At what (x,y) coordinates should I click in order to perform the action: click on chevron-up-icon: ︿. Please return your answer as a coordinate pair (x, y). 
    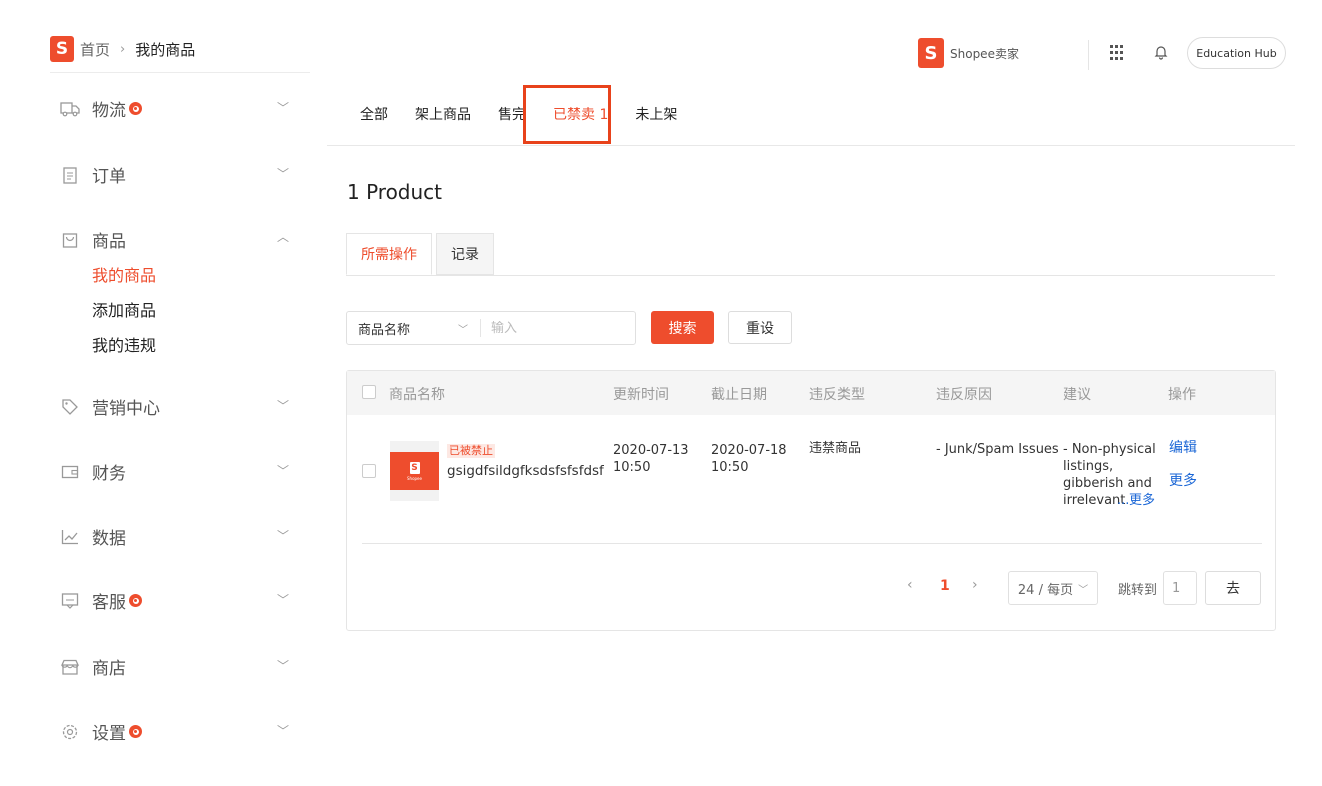
    Looking at the image, I should click on (283, 236).